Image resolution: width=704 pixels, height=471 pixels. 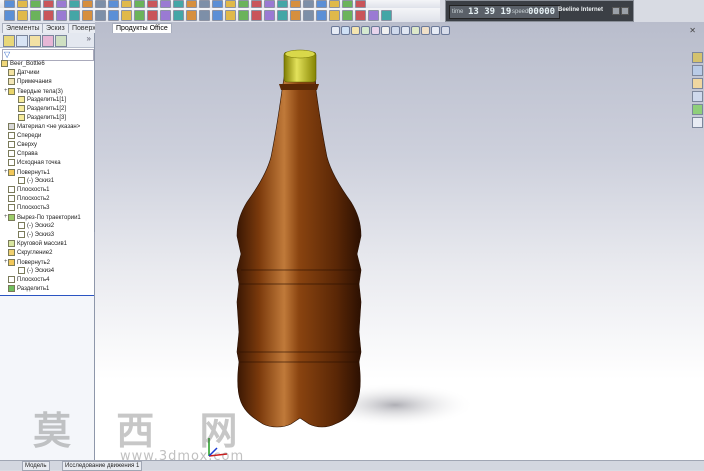 I want to click on tab-features: Элементы, so click(x=23, y=28).